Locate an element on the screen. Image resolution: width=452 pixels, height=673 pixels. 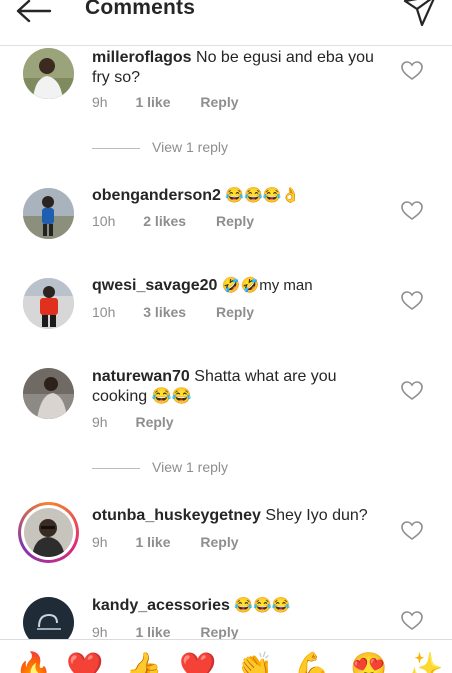
heart-emoji-button: ❤️ is located at coordinates (197, 662).